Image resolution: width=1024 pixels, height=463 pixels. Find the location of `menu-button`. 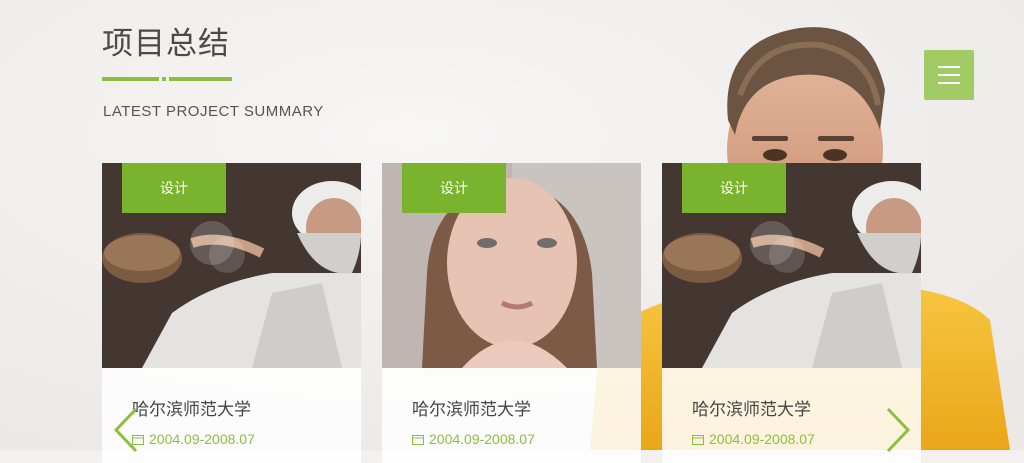

menu-button is located at coordinates (949, 75).